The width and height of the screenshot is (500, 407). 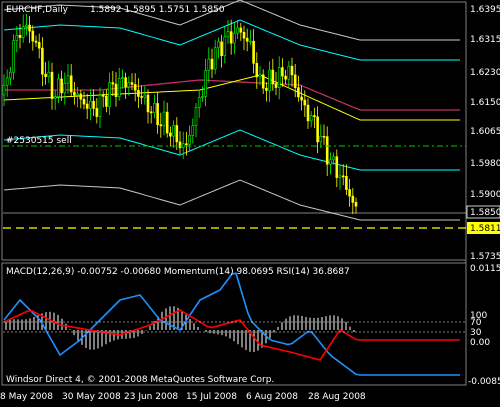 What do you see at coordinates (485, 229) in the screenshot?
I see `order-price-label: 1.5811` at bounding box center [485, 229].